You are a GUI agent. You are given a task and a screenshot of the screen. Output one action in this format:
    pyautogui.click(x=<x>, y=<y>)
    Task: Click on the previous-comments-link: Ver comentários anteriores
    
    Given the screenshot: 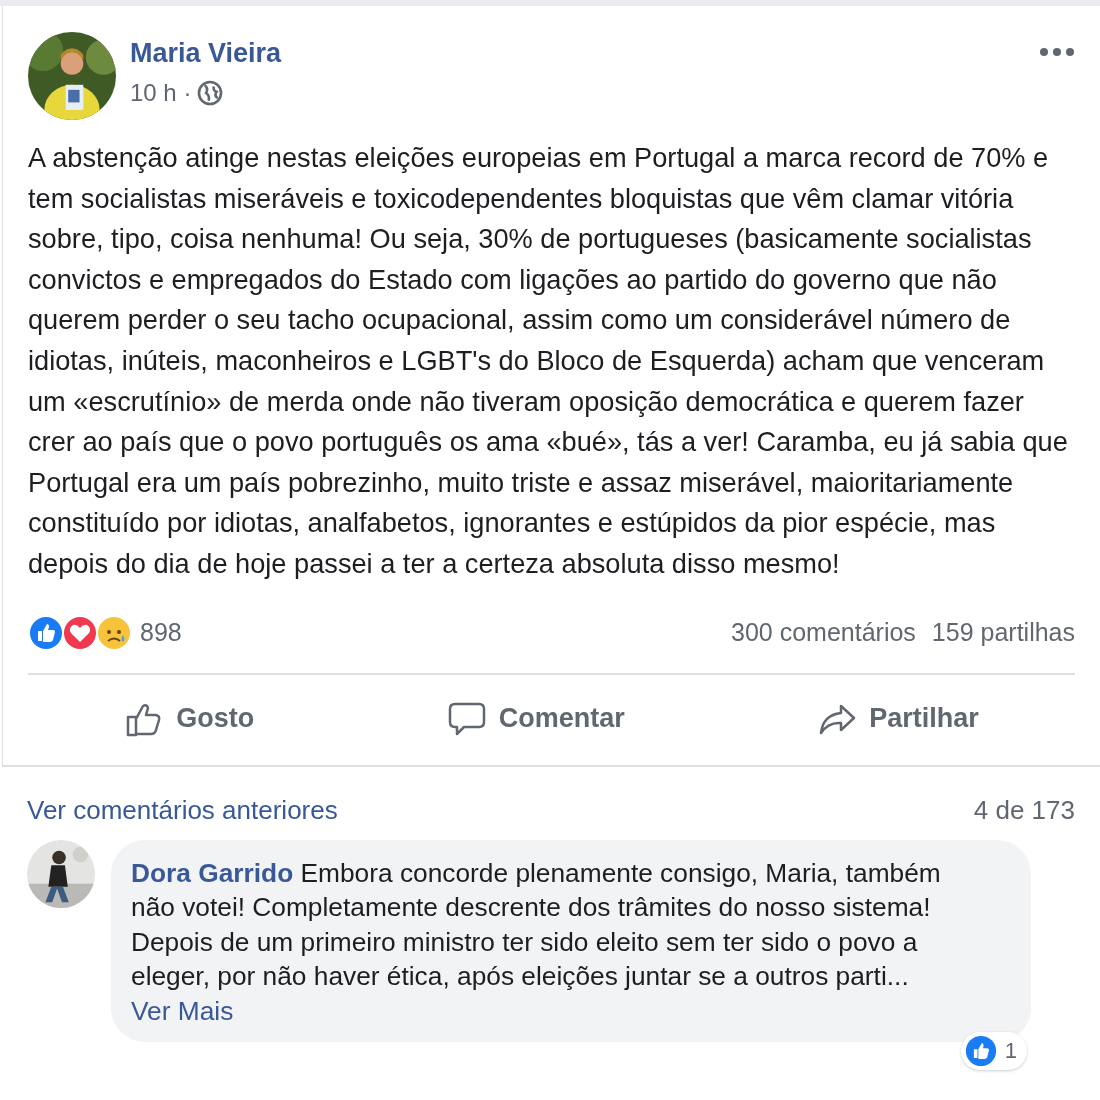 What is the action you would take?
    pyautogui.click(x=182, y=810)
    